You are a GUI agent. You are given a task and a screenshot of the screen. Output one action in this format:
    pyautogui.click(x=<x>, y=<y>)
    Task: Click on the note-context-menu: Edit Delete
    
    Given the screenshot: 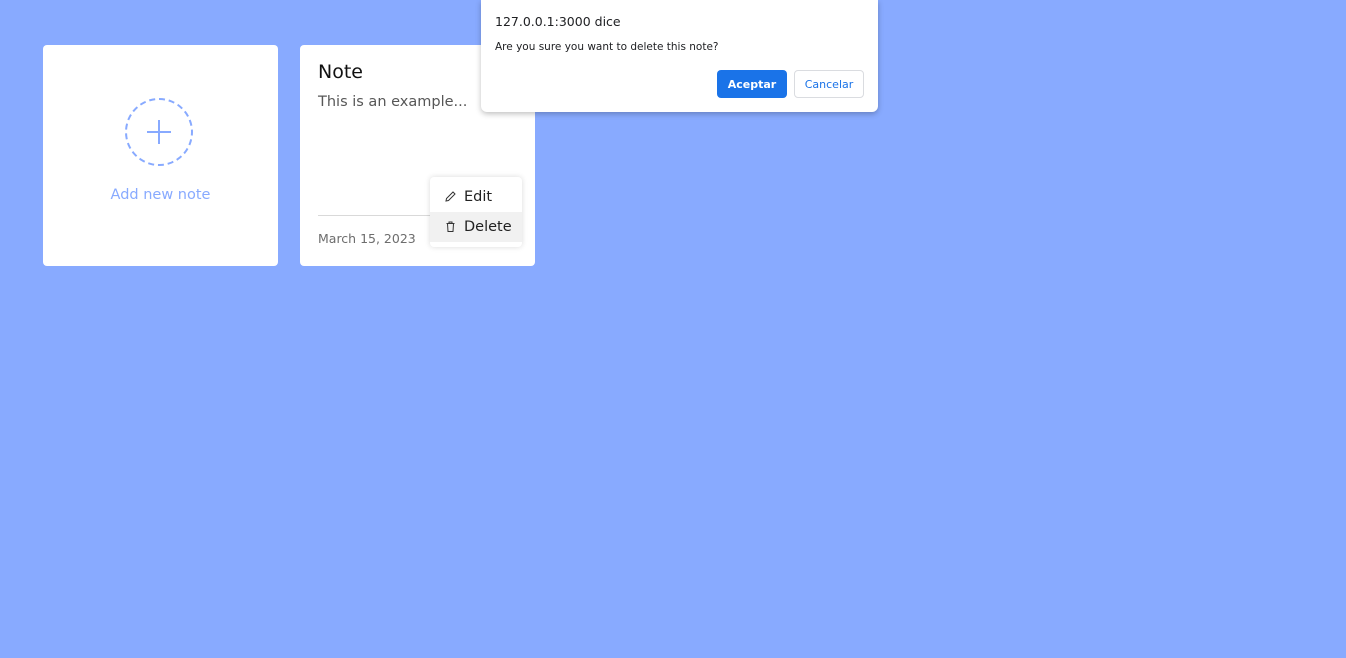 What is the action you would take?
    pyautogui.click(x=476, y=212)
    